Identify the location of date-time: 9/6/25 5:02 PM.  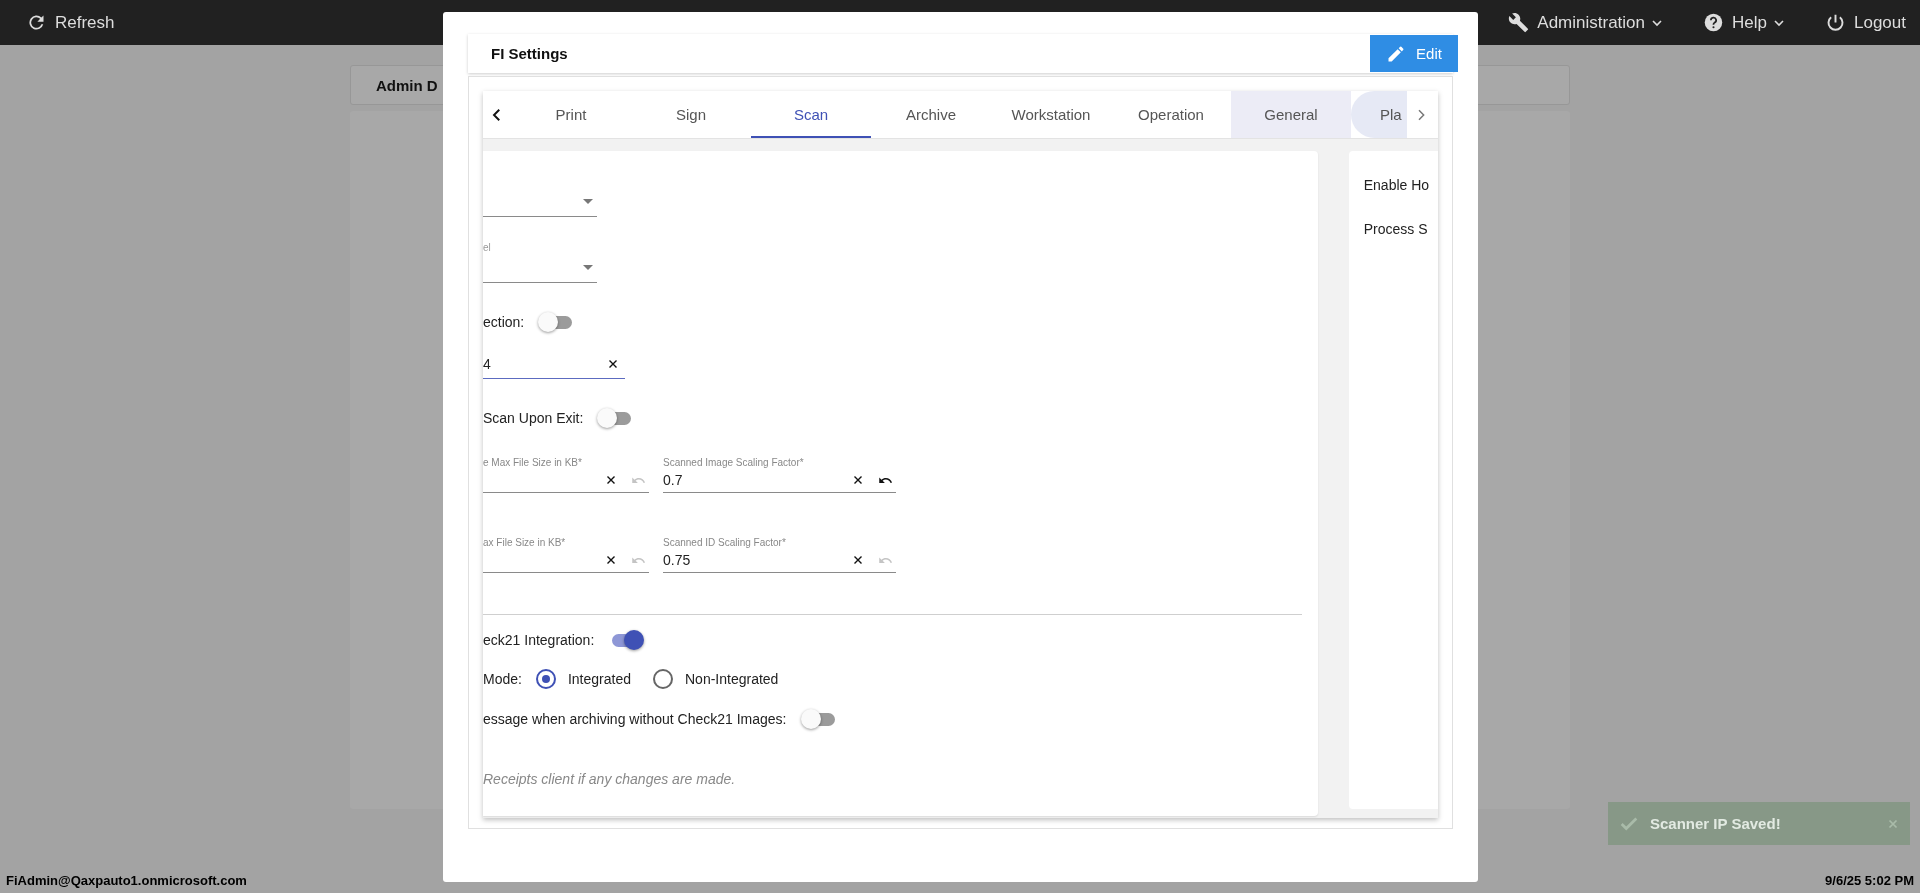
(1869, 880).